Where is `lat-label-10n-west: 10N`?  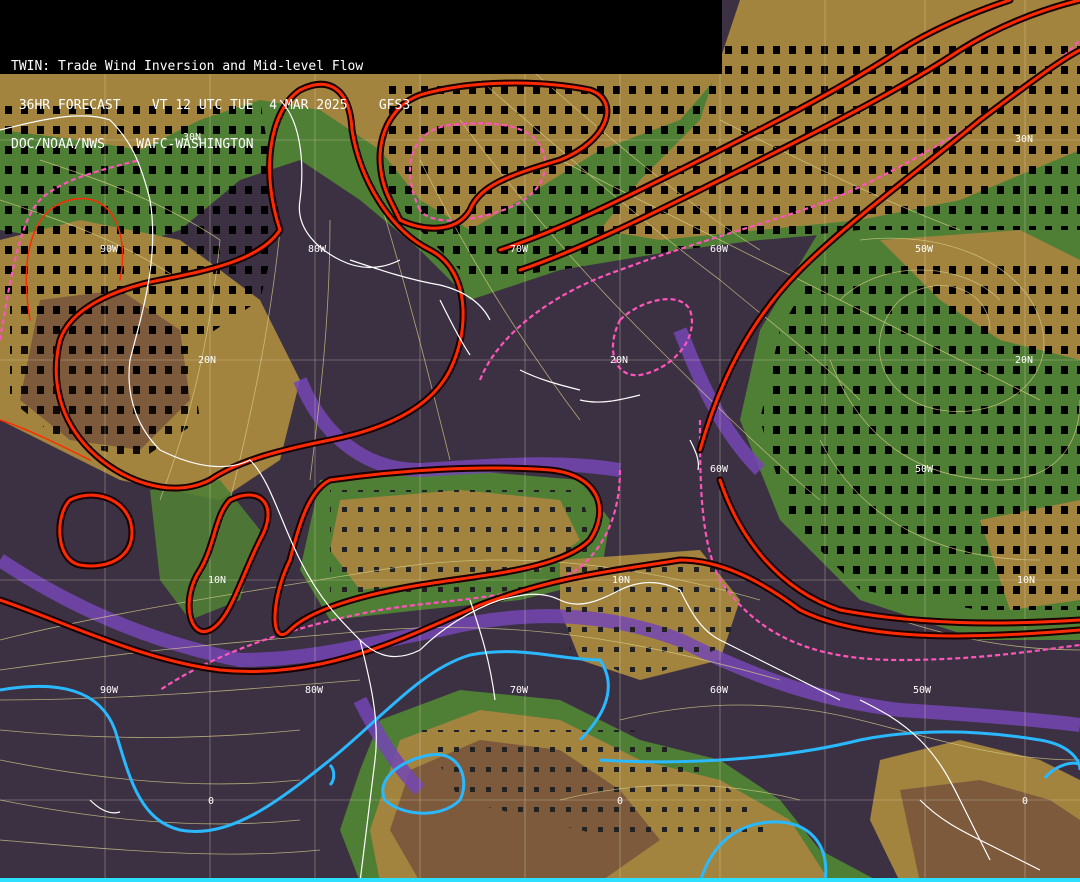
lat-label-10n-west: 10N is located at coordinates (217, 580).